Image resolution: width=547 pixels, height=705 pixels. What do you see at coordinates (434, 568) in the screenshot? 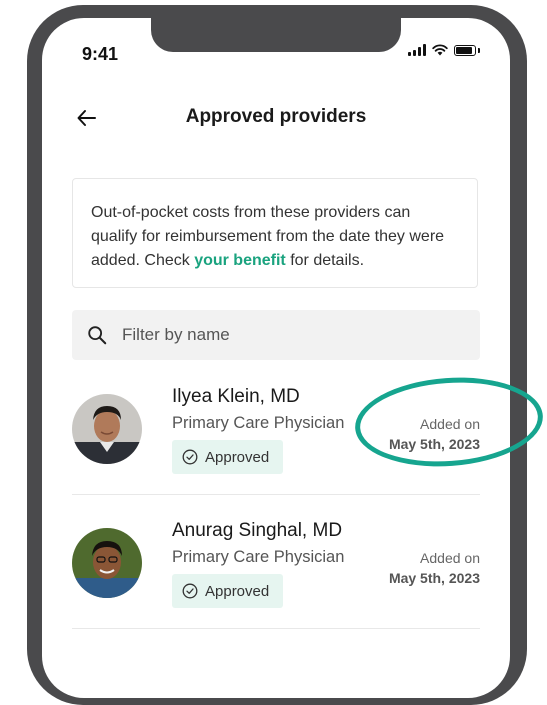
I see `added-on-info: Added on May 5th, 2023` at bounding box center [434, 568].